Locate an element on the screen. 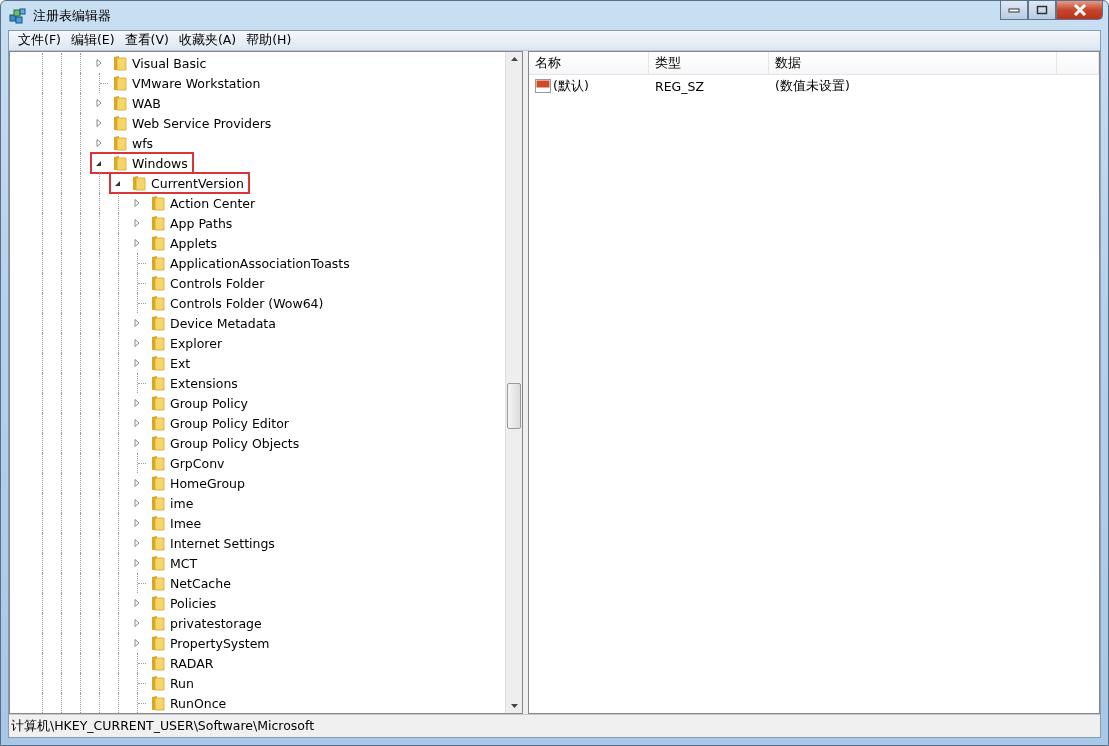  tree-item: Ext is located at coordinates (180, 363).